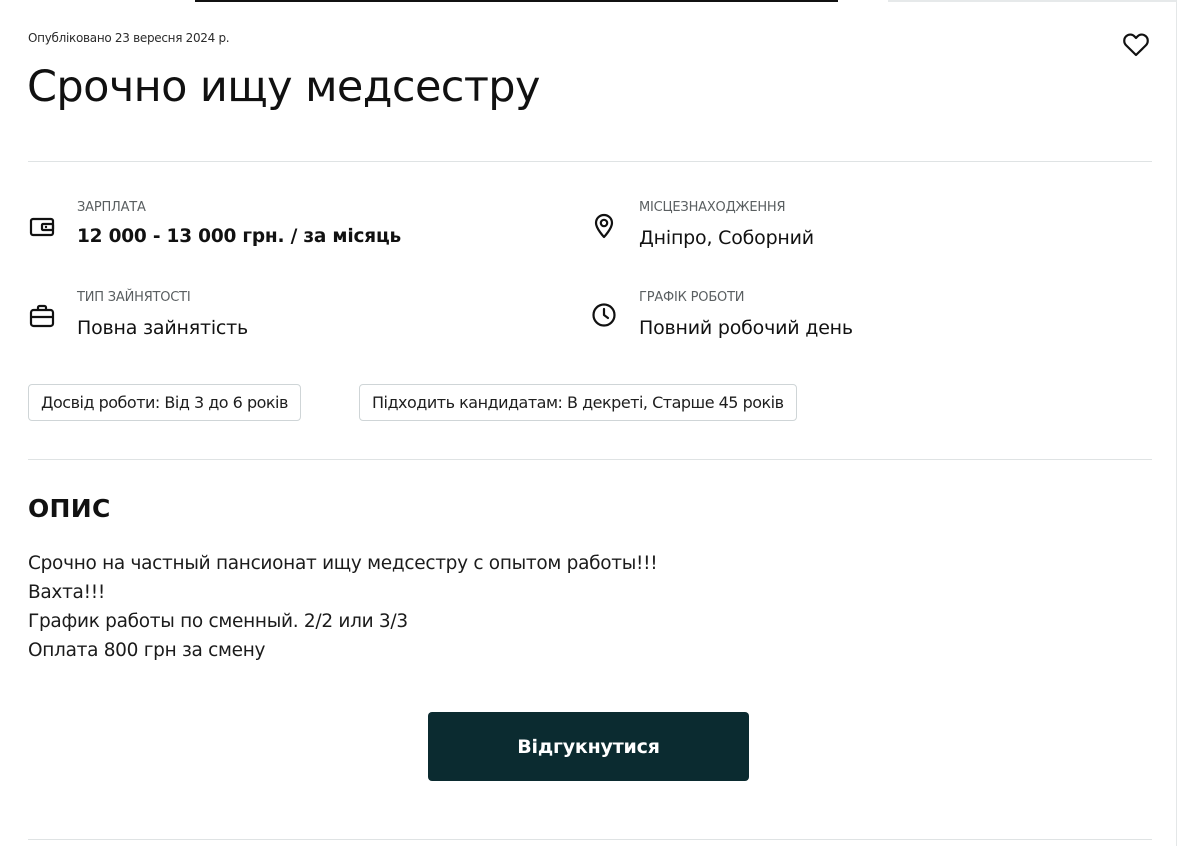 This screenshot has height=846, width=1200. What do you see at coordinates (588, 746) in the screenshot?
I see `apply-button: Відгукнутися` at bounding box center [588, 746].